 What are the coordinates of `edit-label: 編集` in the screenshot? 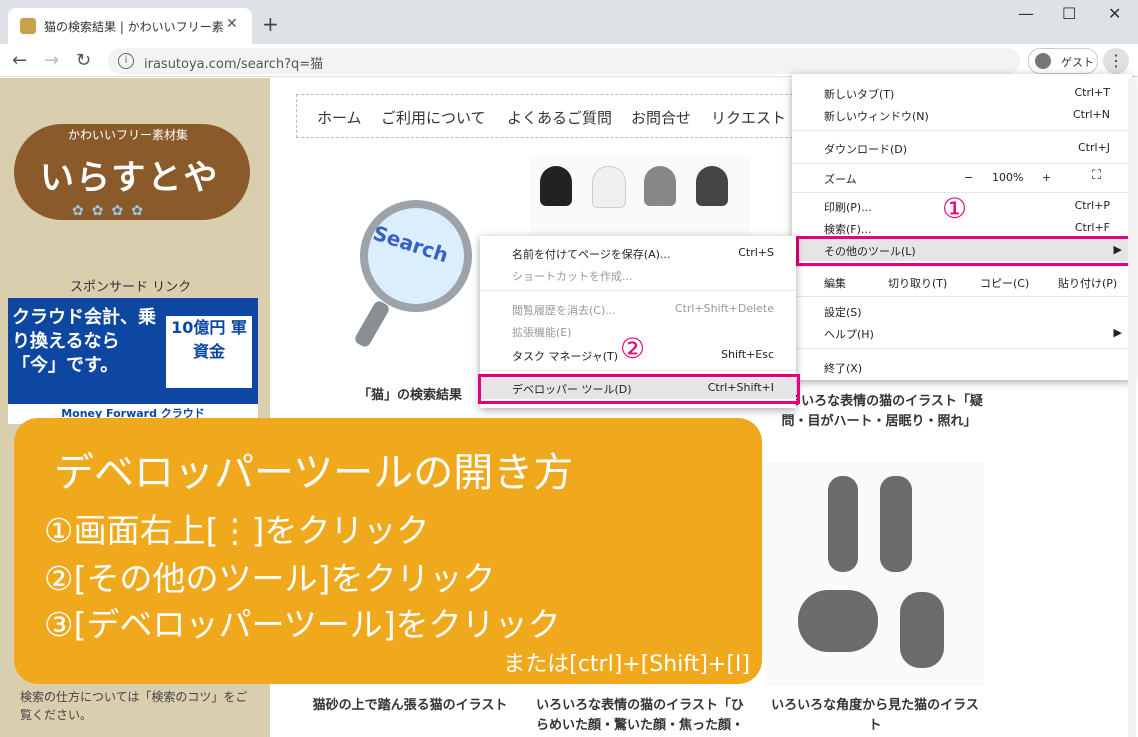 It's located at (835, 283).